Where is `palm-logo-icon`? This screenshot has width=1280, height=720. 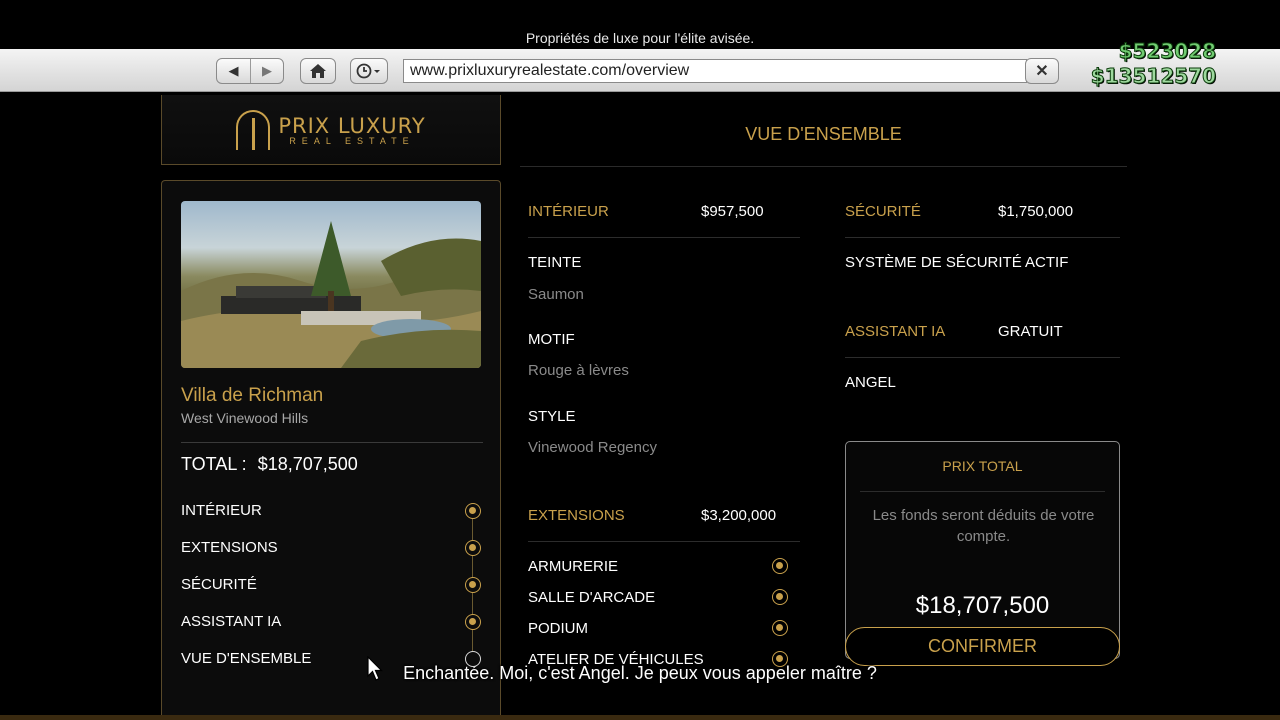 palm-logo-icon is located at coordinates (253, 129).